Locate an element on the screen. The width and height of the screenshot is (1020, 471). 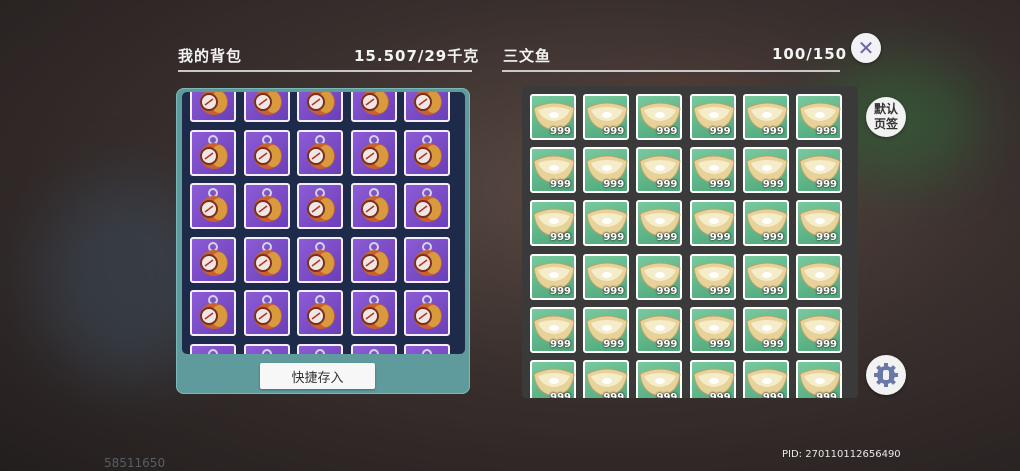
settings-button is located at coordinates (886, 375).